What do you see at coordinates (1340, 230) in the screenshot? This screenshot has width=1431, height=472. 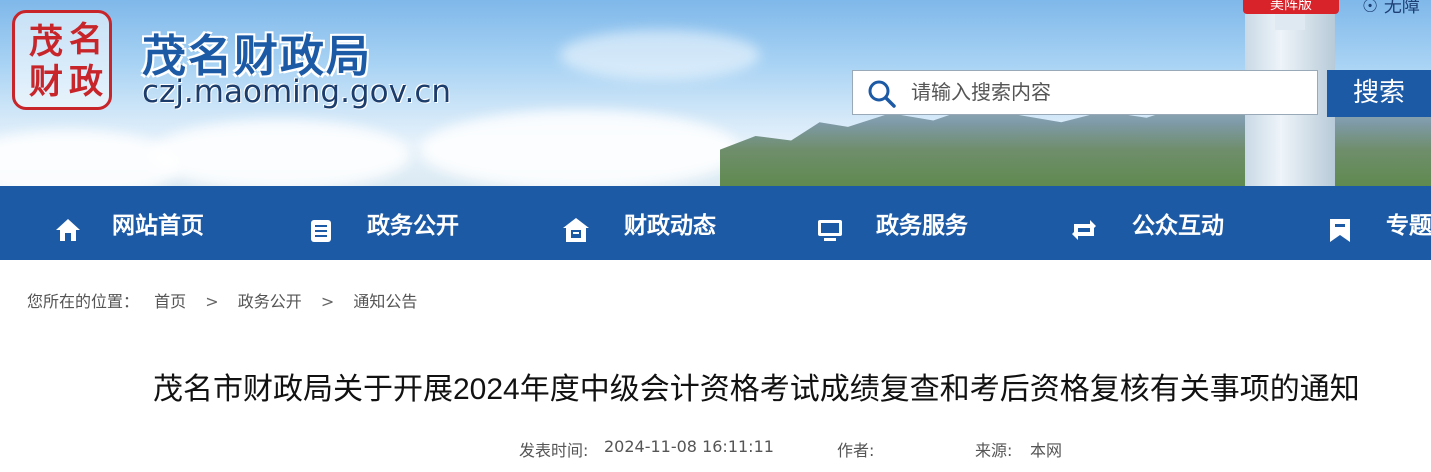 I see `bookmark-icon` at bounding box center [1340, 230].